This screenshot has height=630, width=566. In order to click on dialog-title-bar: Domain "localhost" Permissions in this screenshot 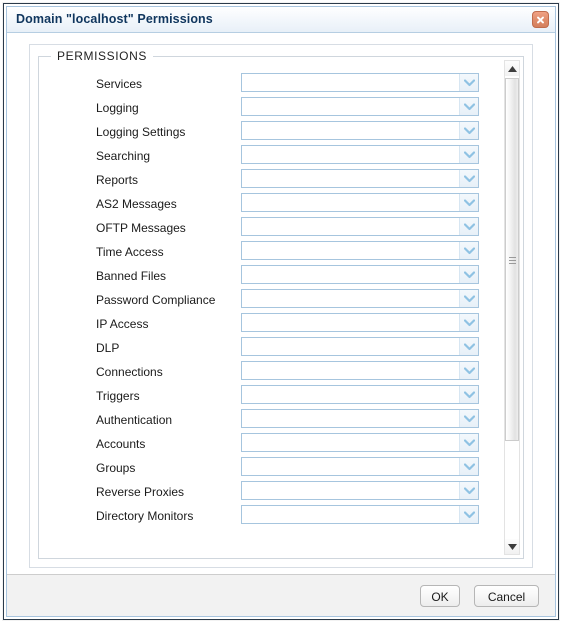, I will do `click(281, 20)`.